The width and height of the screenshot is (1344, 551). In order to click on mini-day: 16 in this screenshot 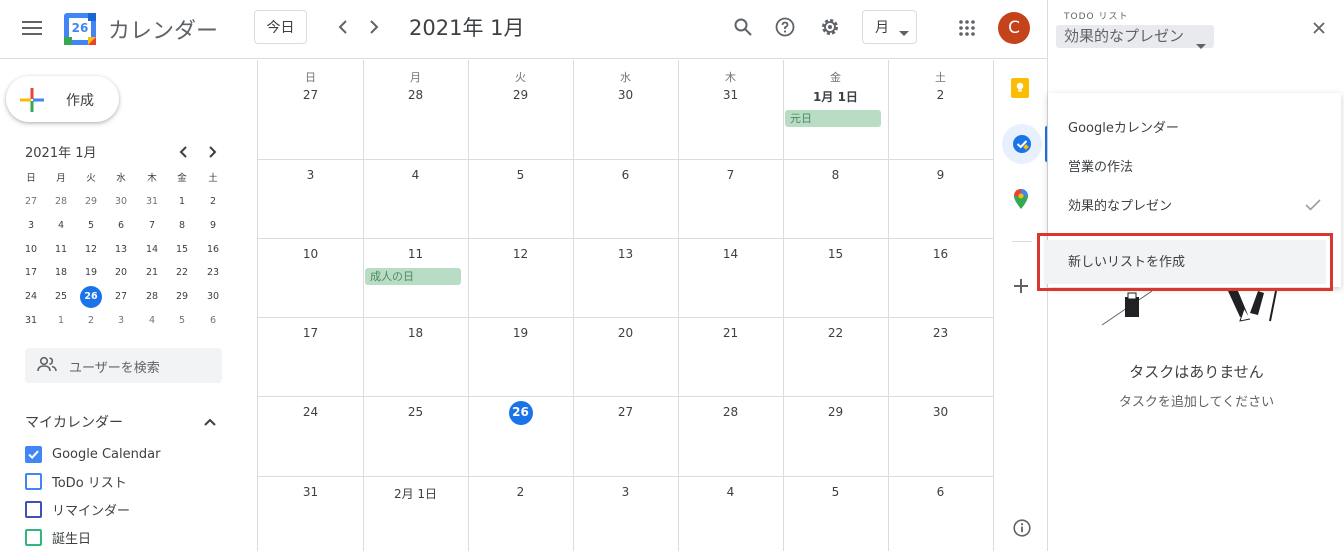, I will do `click(213, 250)`.